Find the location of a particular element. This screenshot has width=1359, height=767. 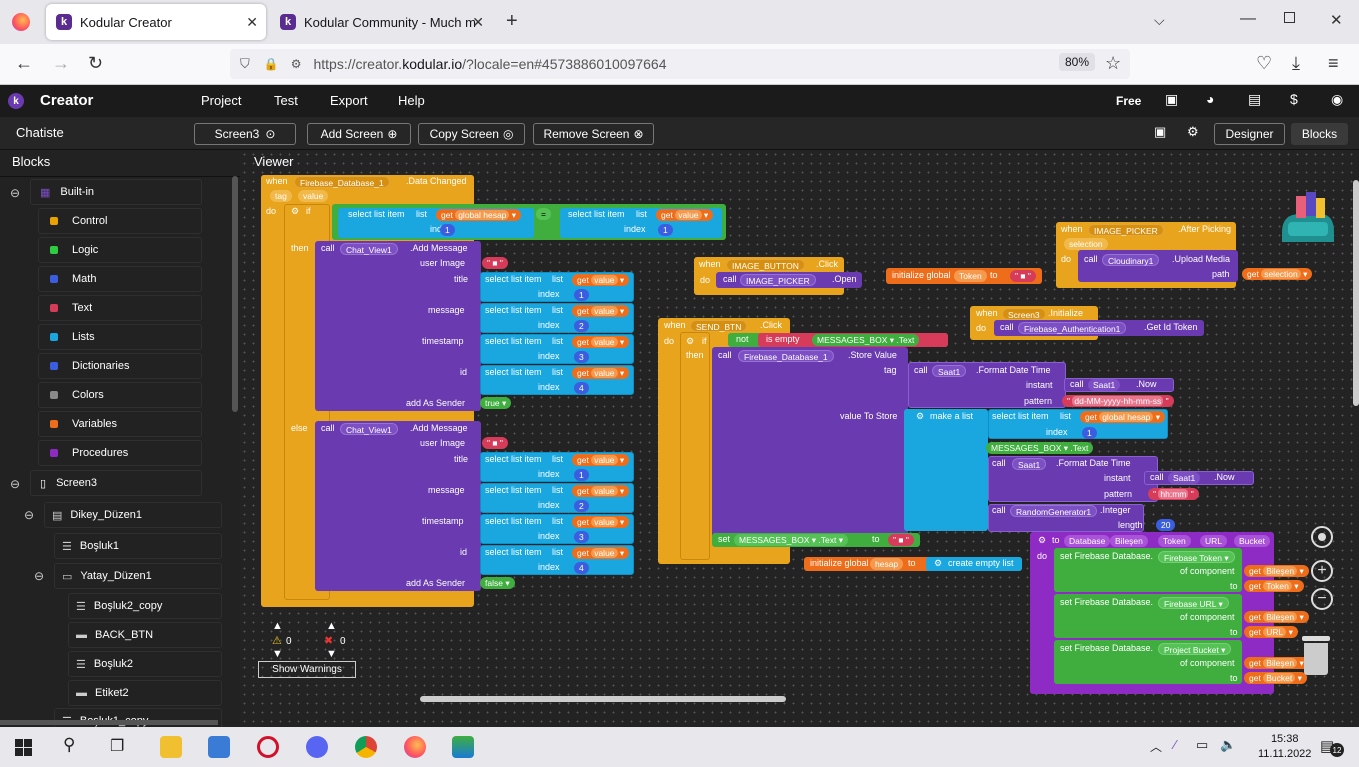

tab-kodular-community: k Kodular Community - Much m ✕ is located at coordinates (381, 22).